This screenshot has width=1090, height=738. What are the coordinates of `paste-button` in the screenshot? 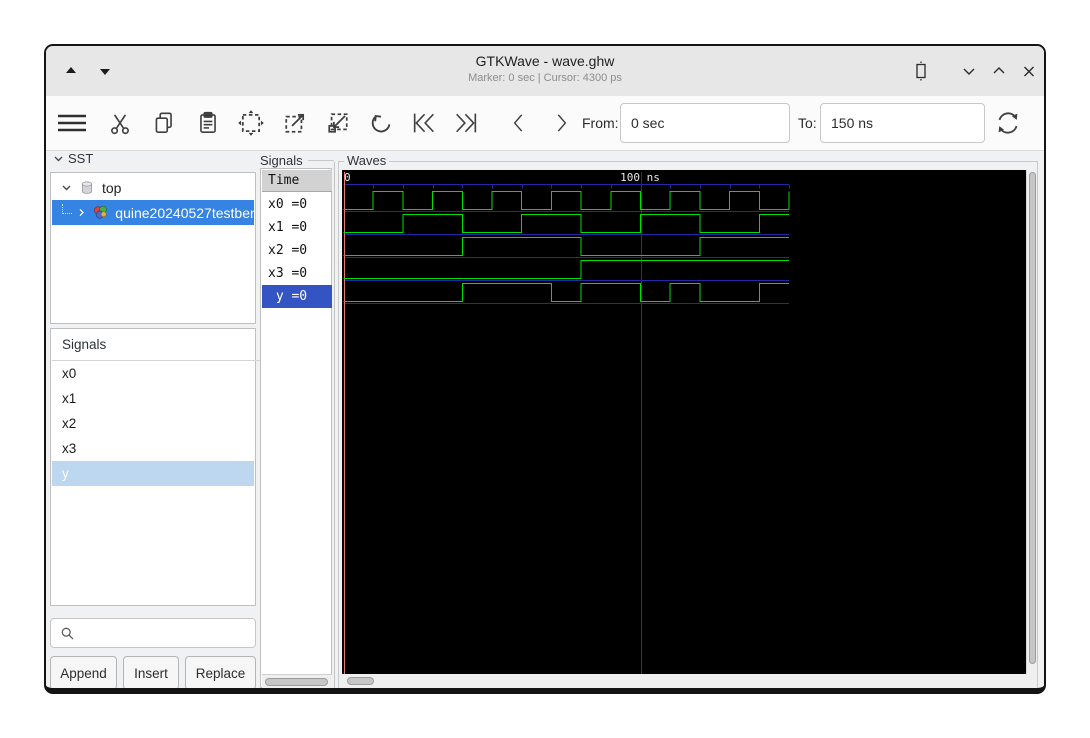 It's located at (208, 123).